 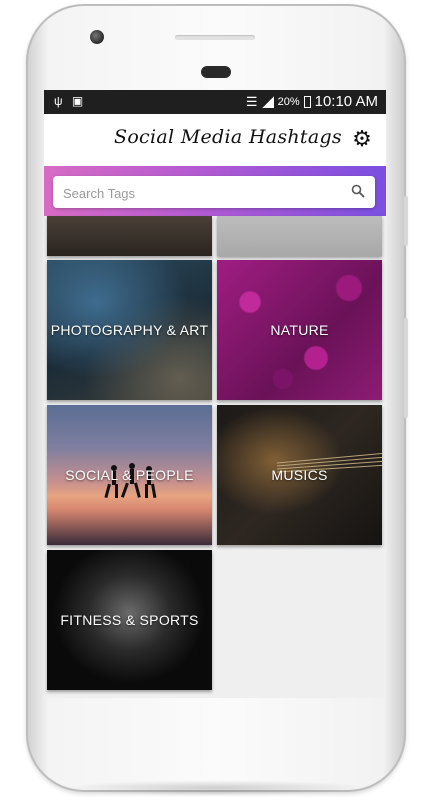 I want to click on status-left: ψ ▣, so click(x=68, y=101).